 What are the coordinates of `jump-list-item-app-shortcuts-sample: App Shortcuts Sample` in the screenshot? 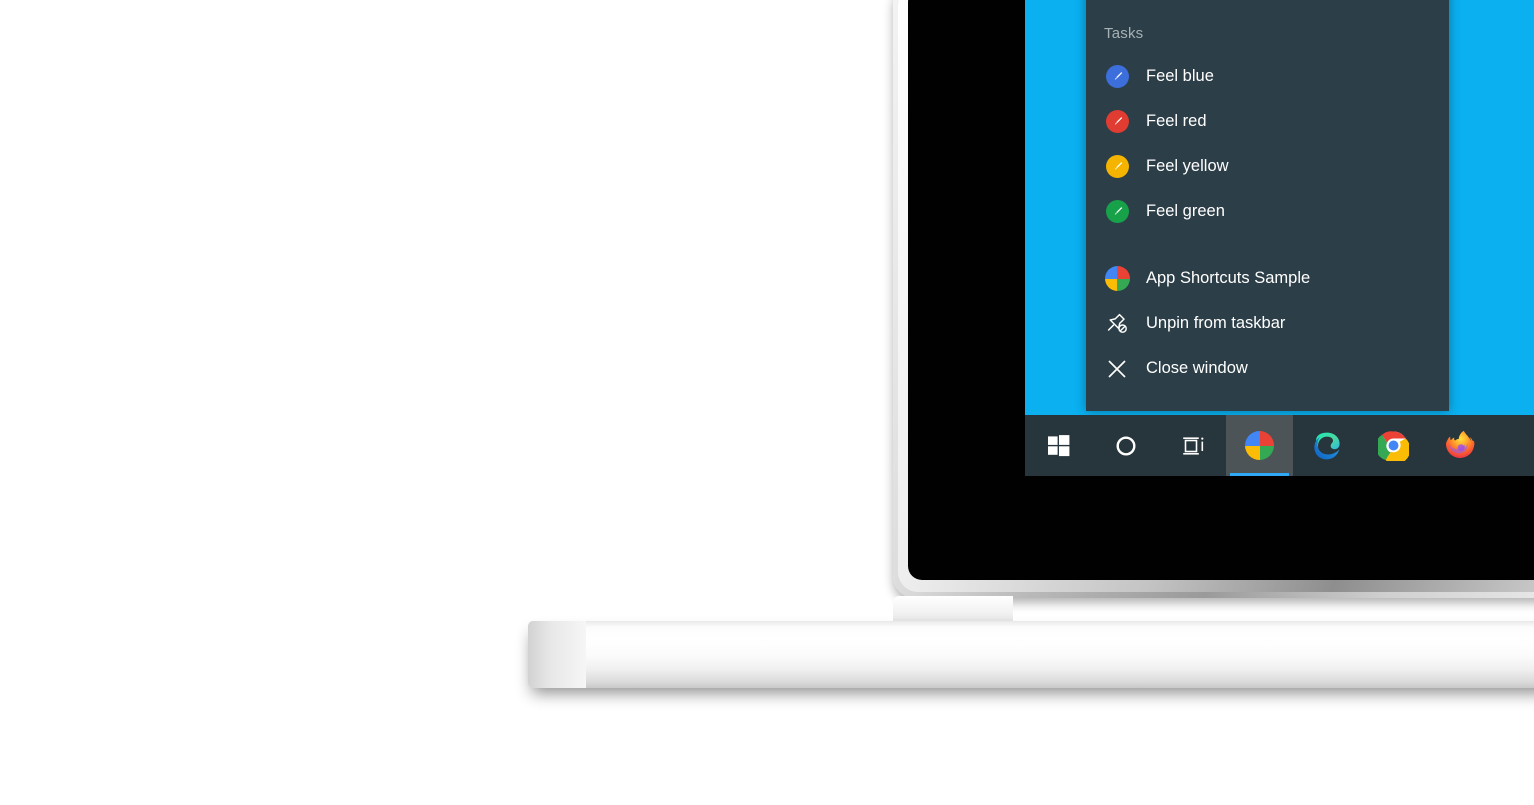 It's located at (1267, 278).